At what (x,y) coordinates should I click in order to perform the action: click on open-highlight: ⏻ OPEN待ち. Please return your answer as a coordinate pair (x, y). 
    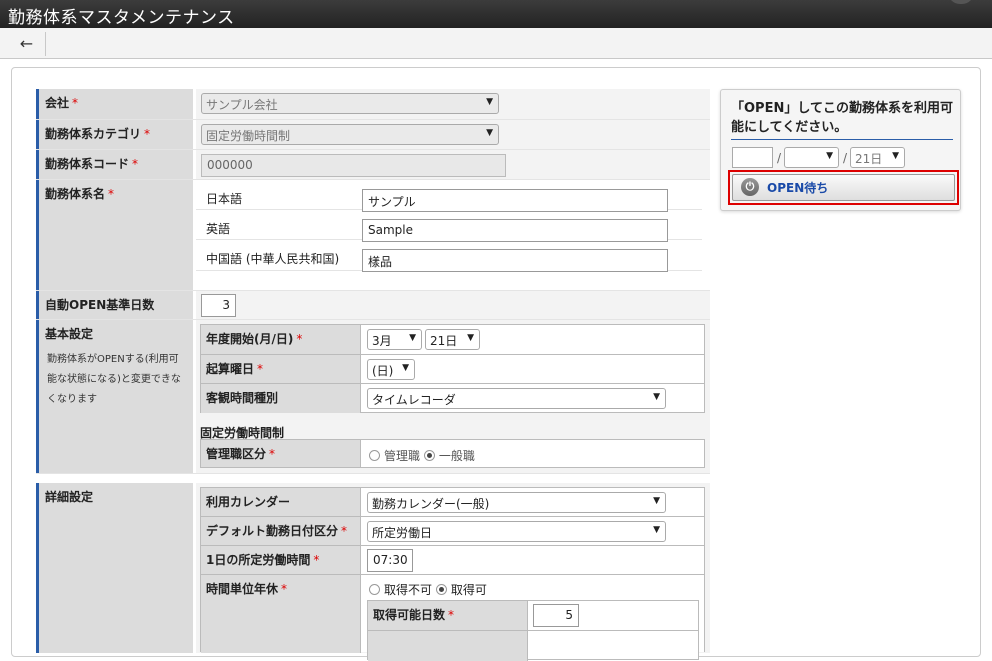
    Looking at the image, I should click on (843, 187).